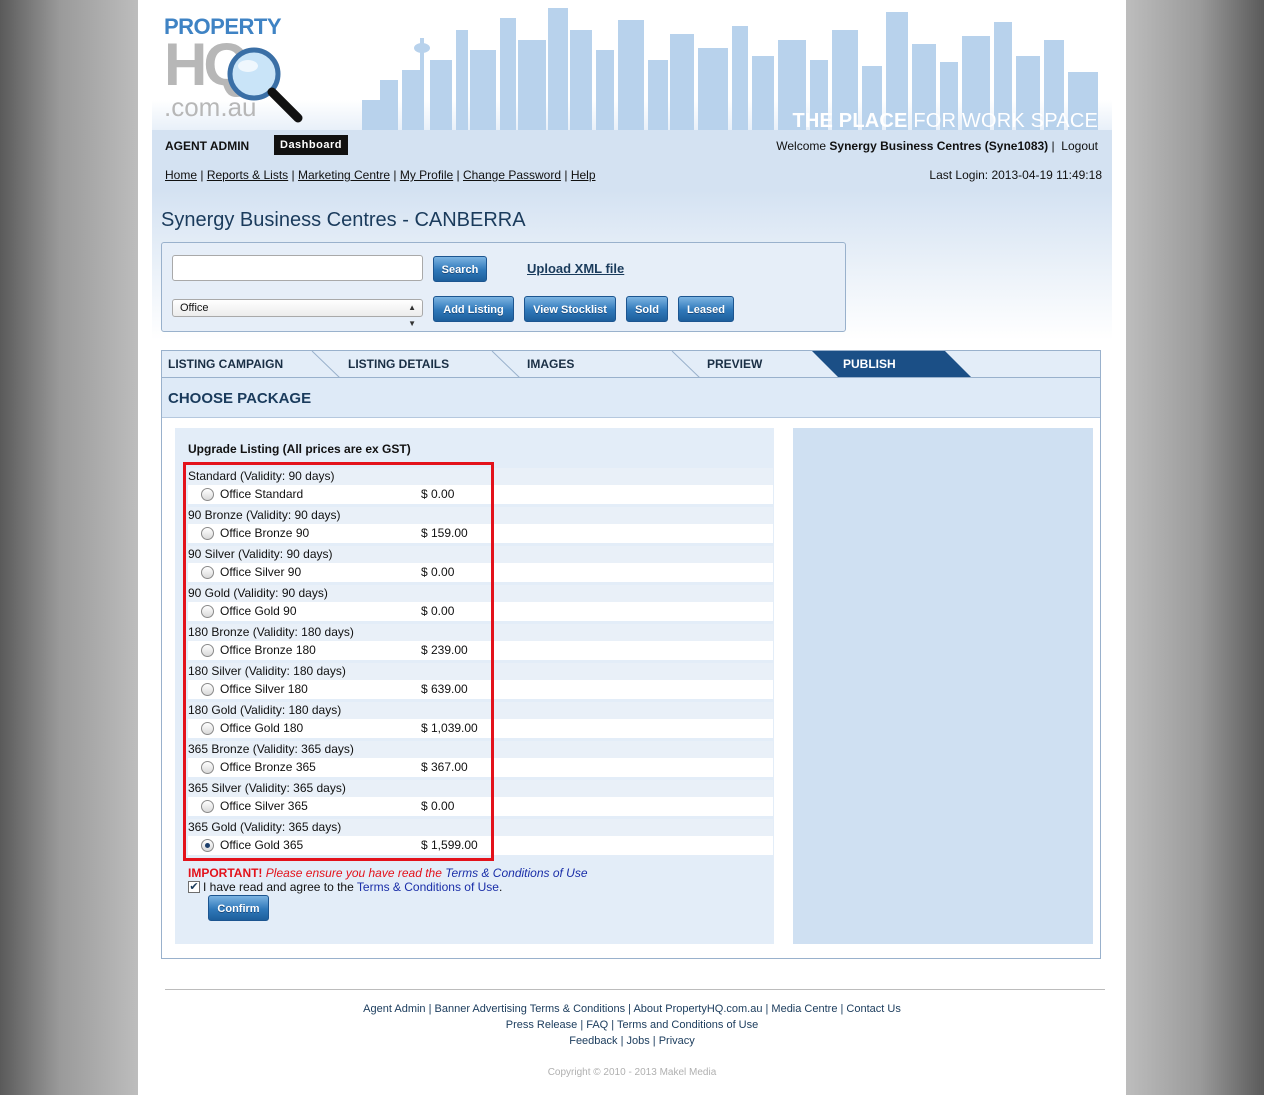  I want to click on propertyhq-logo: PROPERTY HQ .com.au, so click(234, 72).